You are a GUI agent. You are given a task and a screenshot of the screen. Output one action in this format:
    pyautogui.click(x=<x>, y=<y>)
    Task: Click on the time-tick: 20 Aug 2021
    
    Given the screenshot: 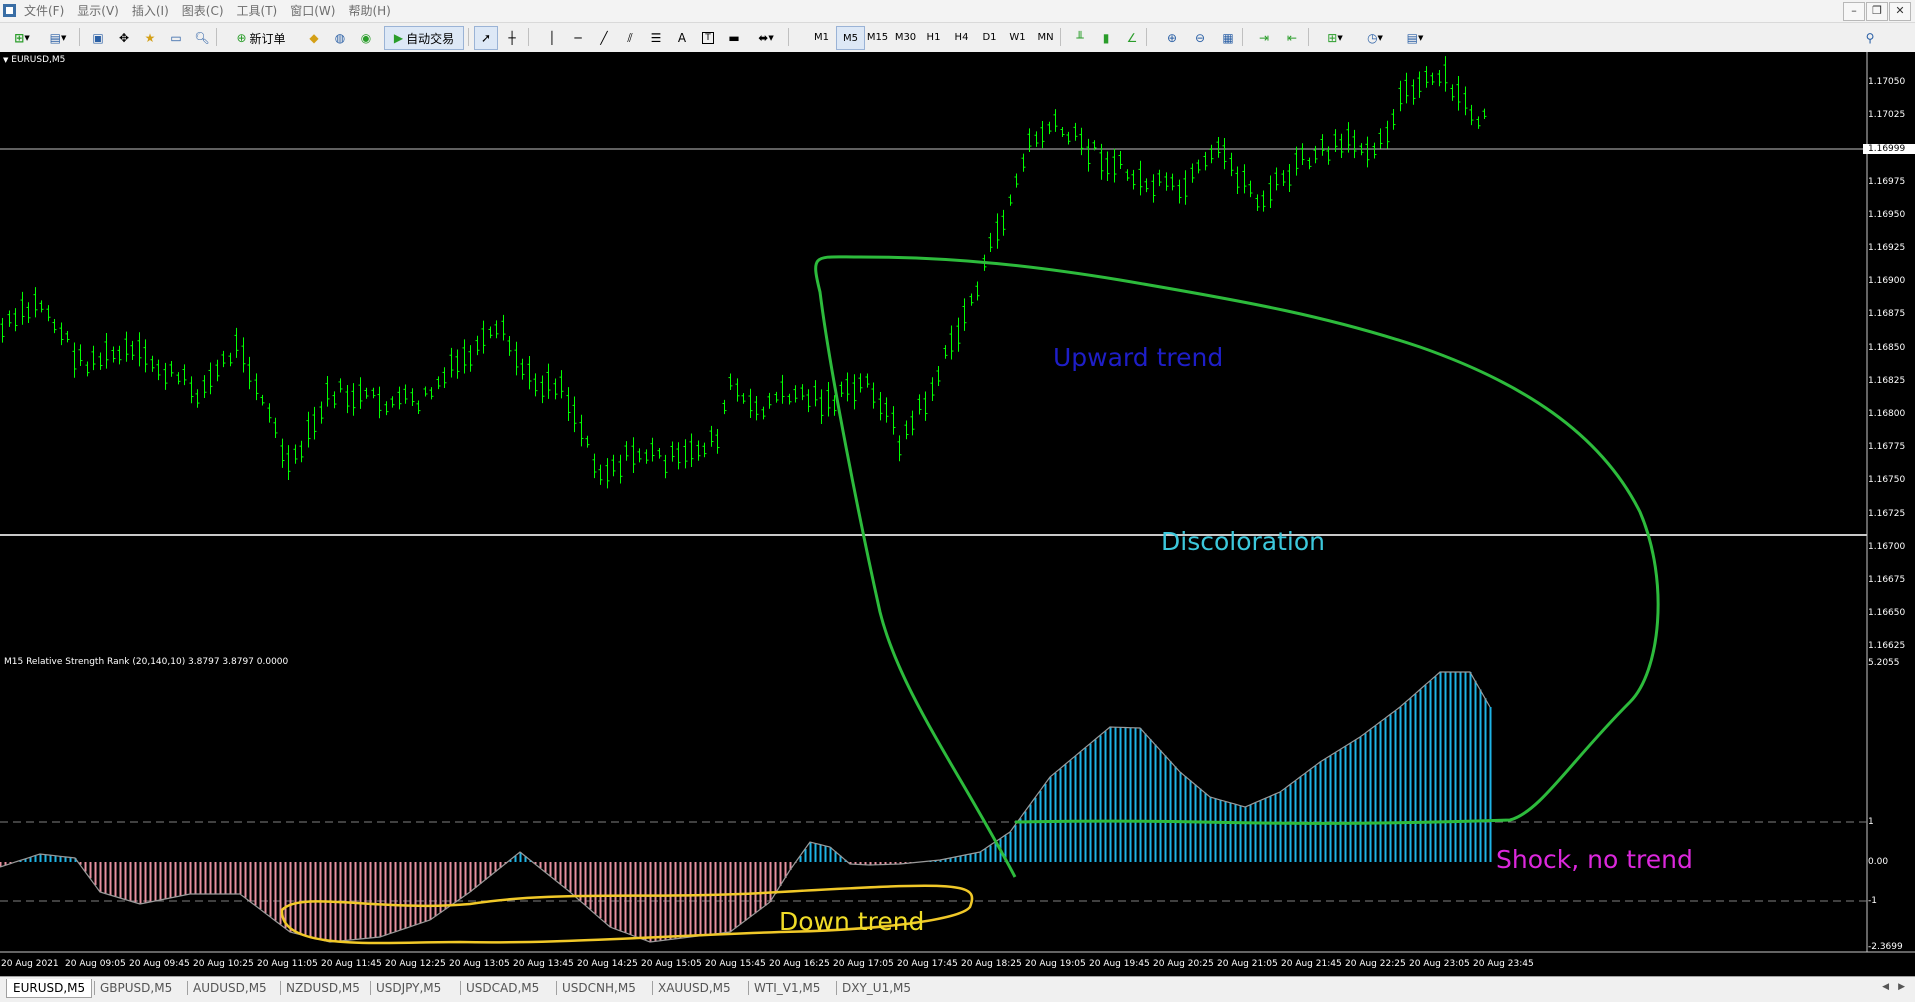 What is the action you would take?
    pyautogui.click(x=30, y=964)
    